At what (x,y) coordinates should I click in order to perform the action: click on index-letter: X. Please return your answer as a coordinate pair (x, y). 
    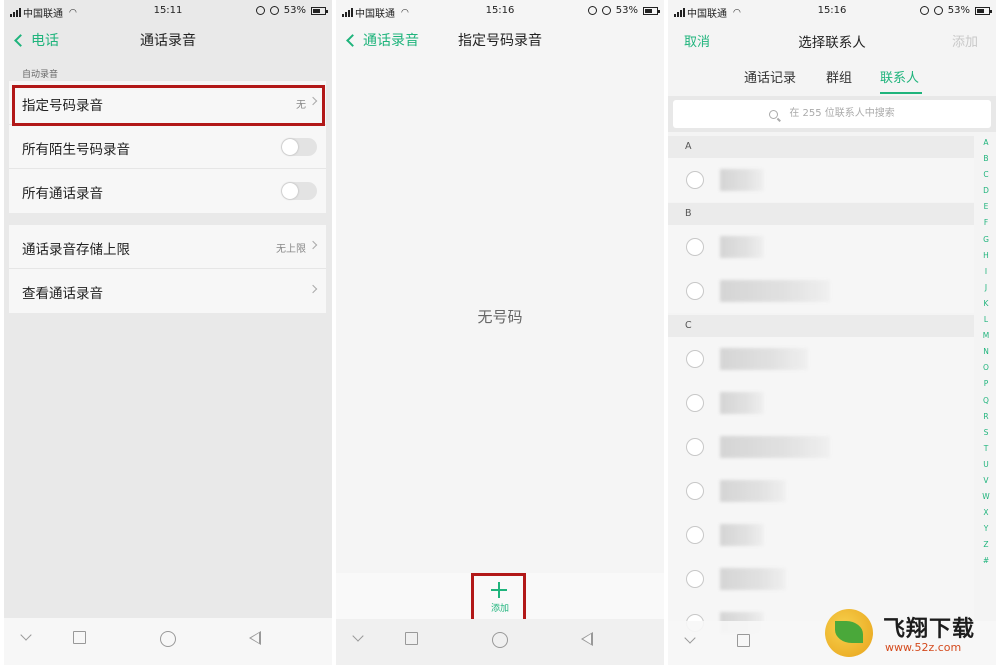
    Looking at the image, I should click on (986, 516).